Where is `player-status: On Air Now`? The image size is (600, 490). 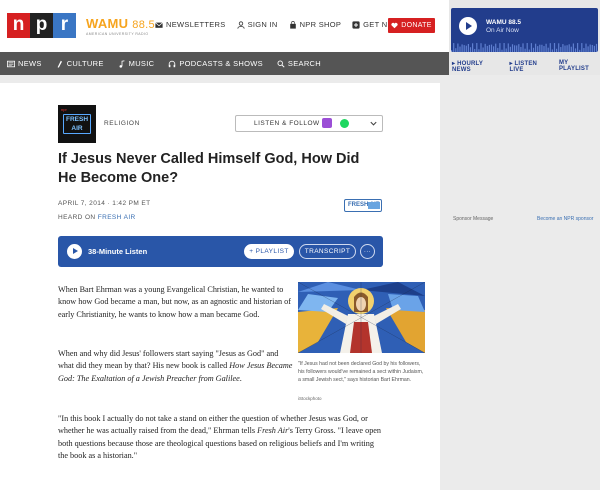 player-status: On Air Now is located at coordinates (502, 30).